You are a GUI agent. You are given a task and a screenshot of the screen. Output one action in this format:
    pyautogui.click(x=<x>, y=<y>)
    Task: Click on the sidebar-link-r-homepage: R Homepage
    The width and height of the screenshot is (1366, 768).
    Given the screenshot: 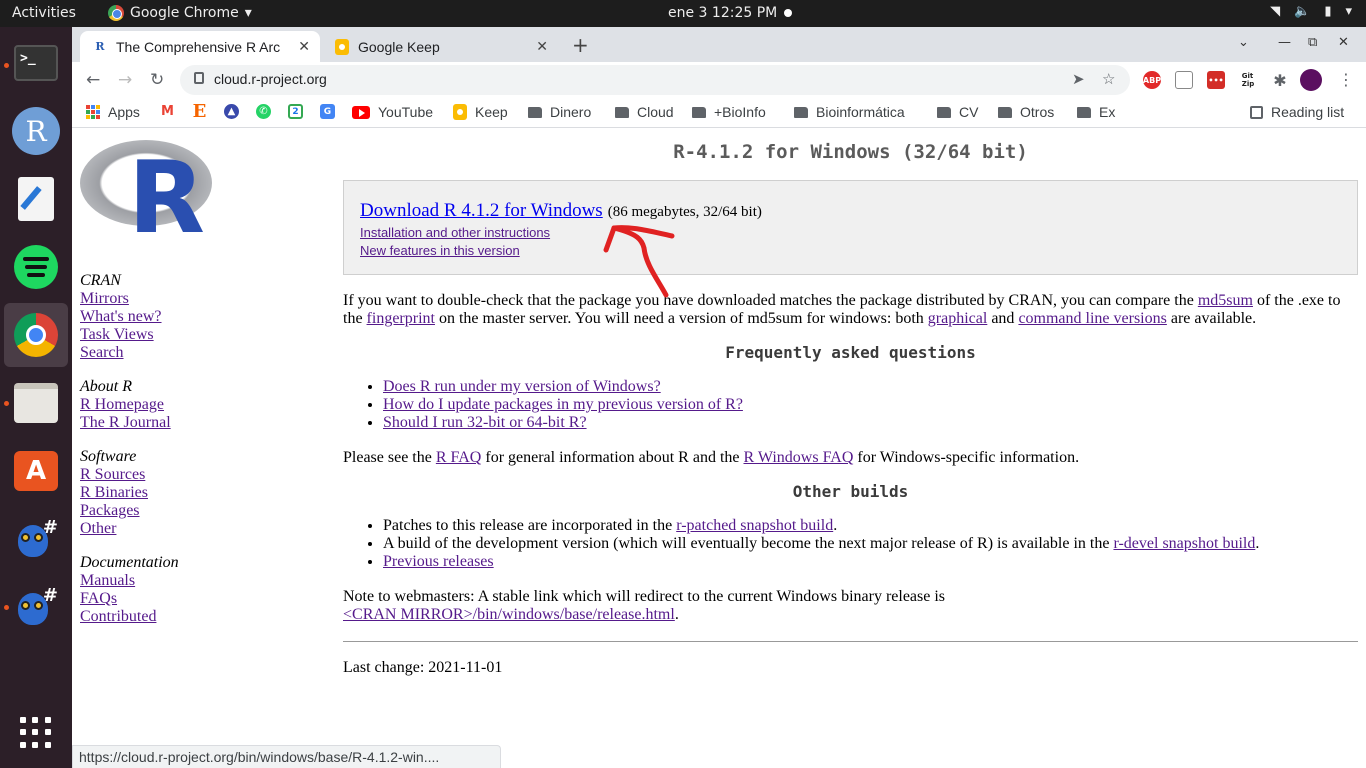 What is the action you would take?
    pyautogui.click(x=205, y=405)
    